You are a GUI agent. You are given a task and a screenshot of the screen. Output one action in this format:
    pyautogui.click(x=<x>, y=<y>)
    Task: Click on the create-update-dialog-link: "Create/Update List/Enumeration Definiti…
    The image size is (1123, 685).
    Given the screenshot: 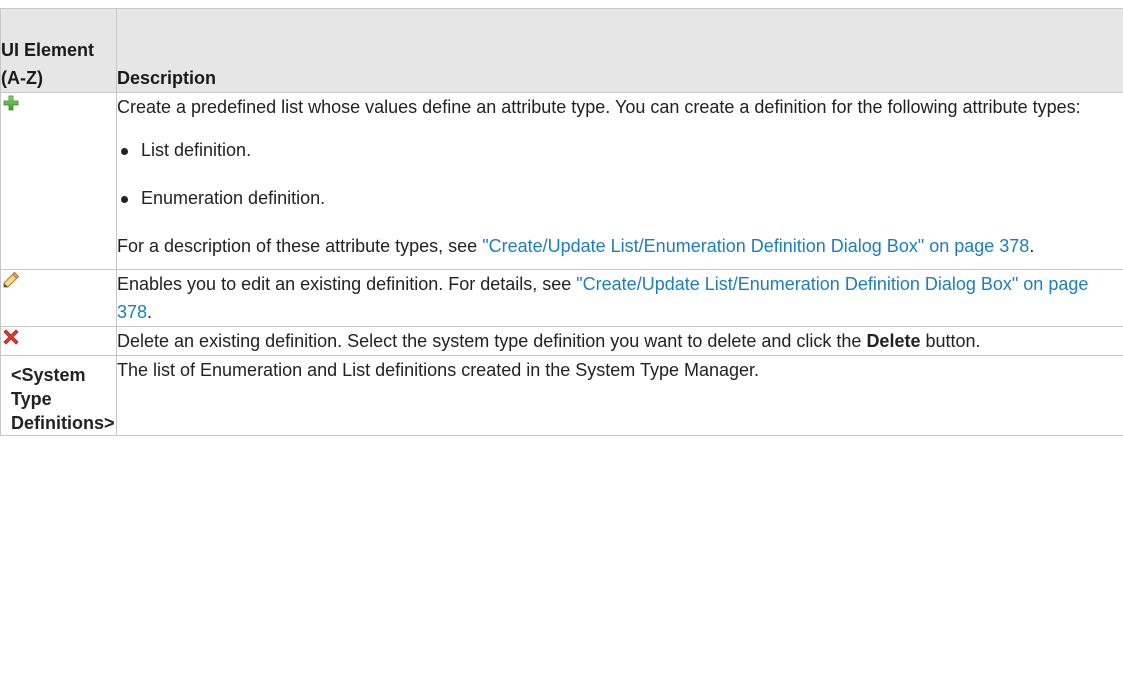 What is the action you would take?
    pyautogui.click(x=755, y=246)
    